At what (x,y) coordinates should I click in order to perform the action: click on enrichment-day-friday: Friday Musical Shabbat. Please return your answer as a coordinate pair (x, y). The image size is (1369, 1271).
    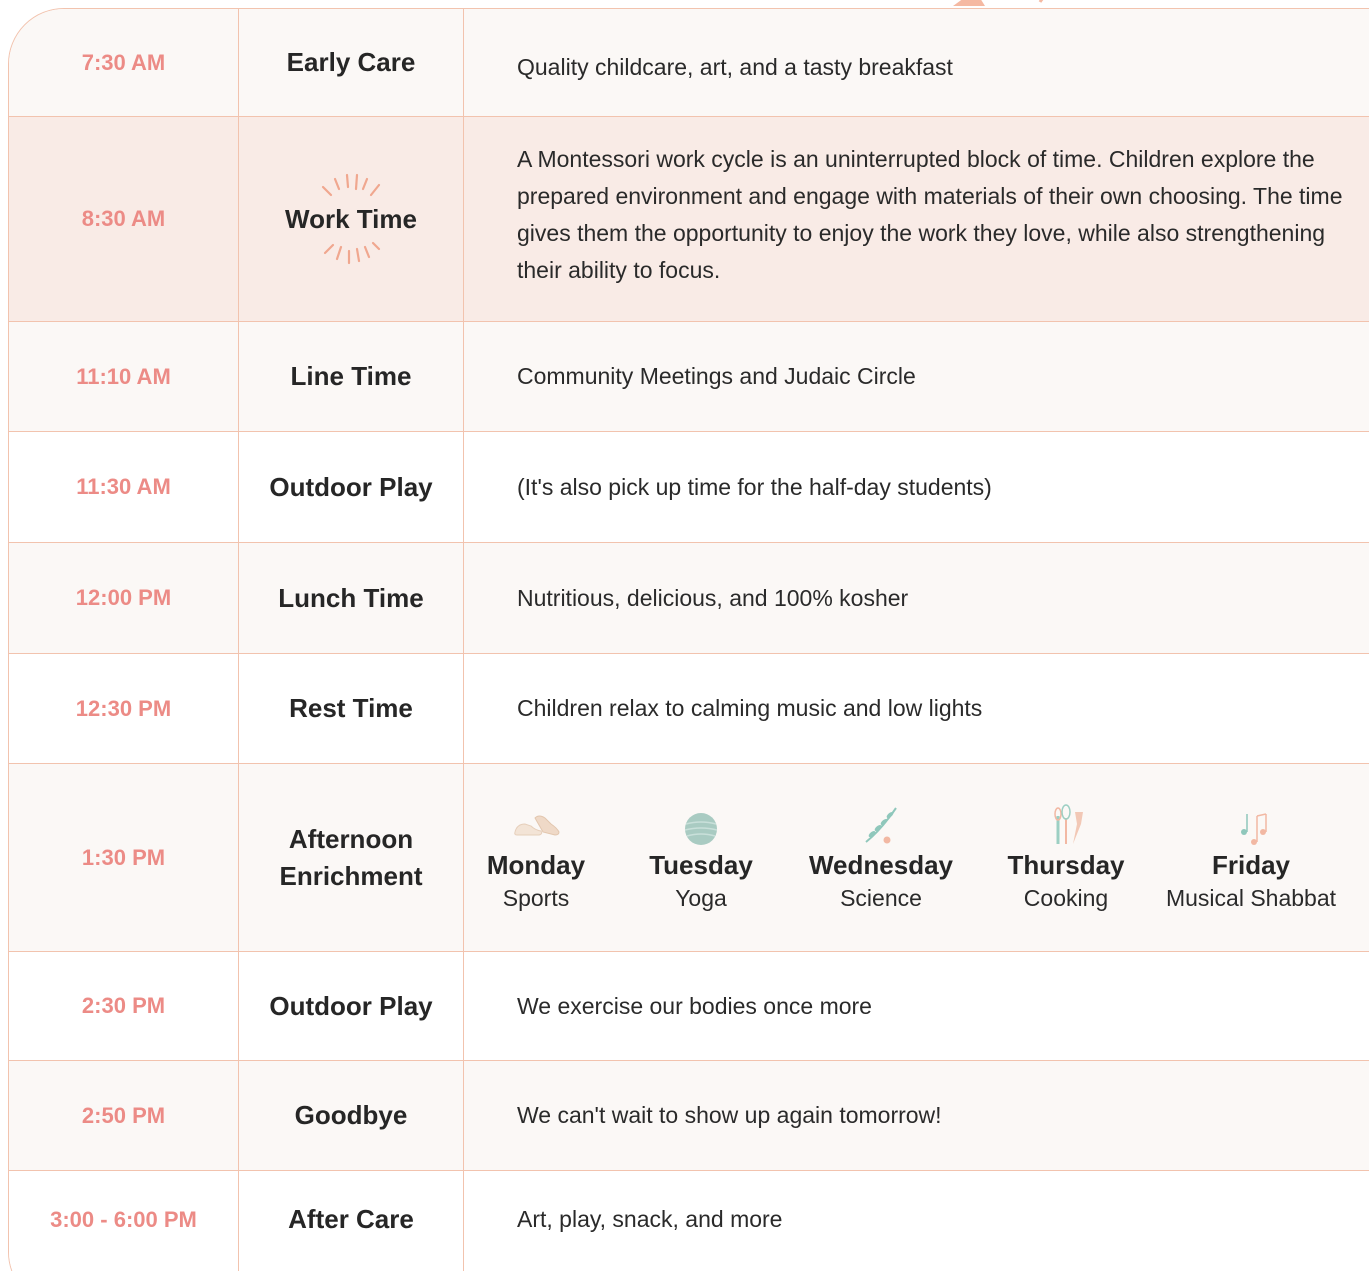
    Looking at the image, I should click on (1251, 858).